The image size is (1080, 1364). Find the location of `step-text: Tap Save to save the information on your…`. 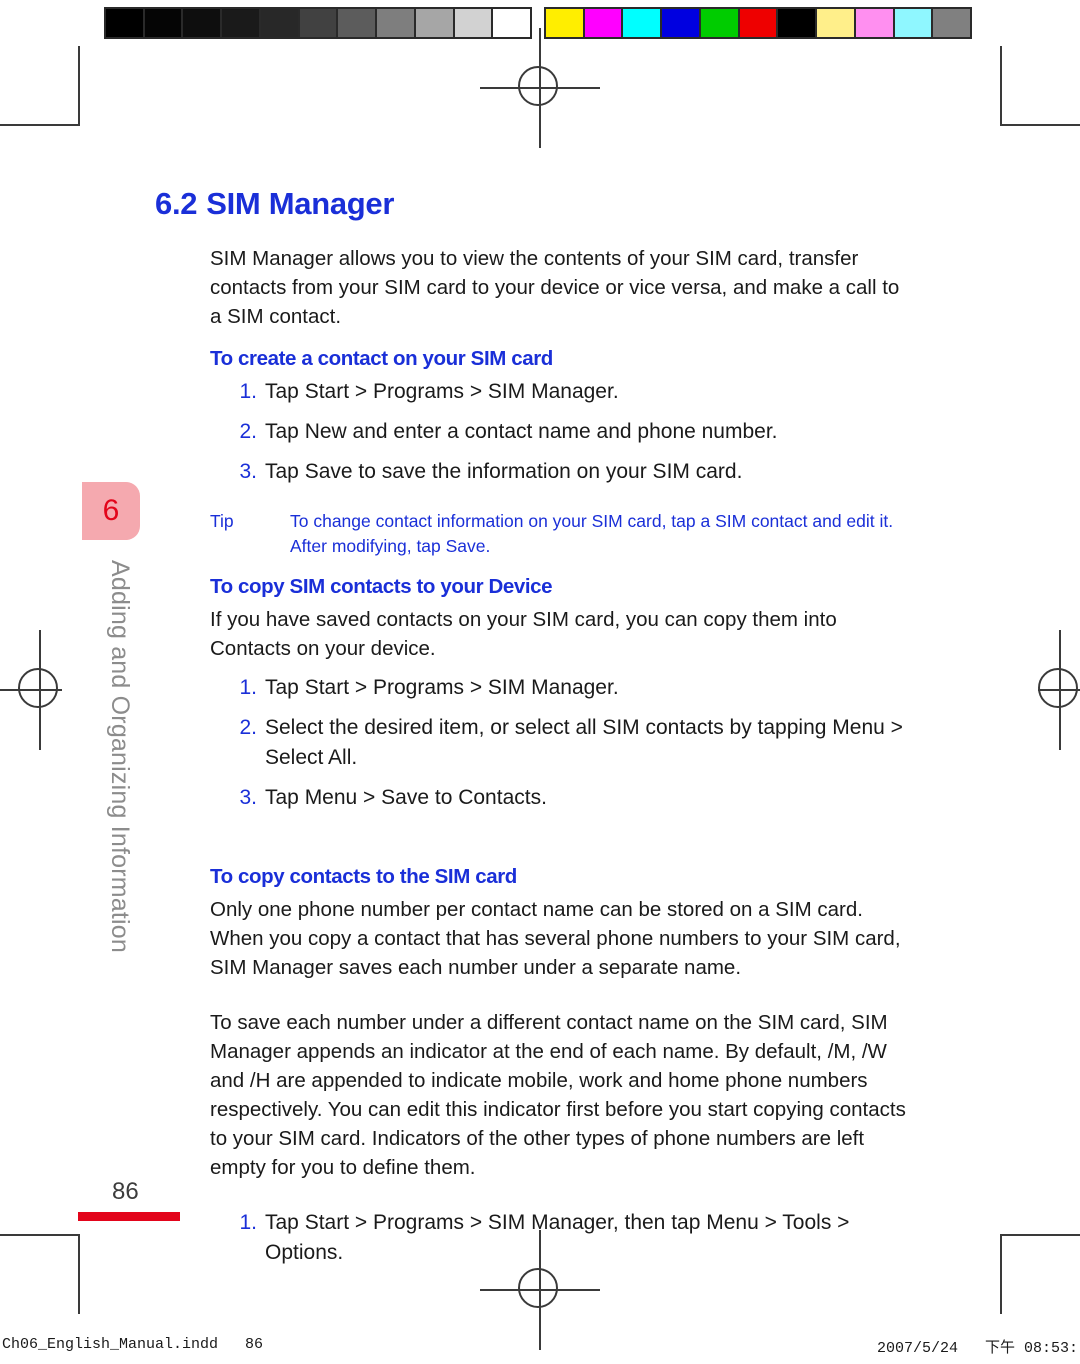

step-text: Tap Save to save the information on your… is located at coordinates (504, 471).